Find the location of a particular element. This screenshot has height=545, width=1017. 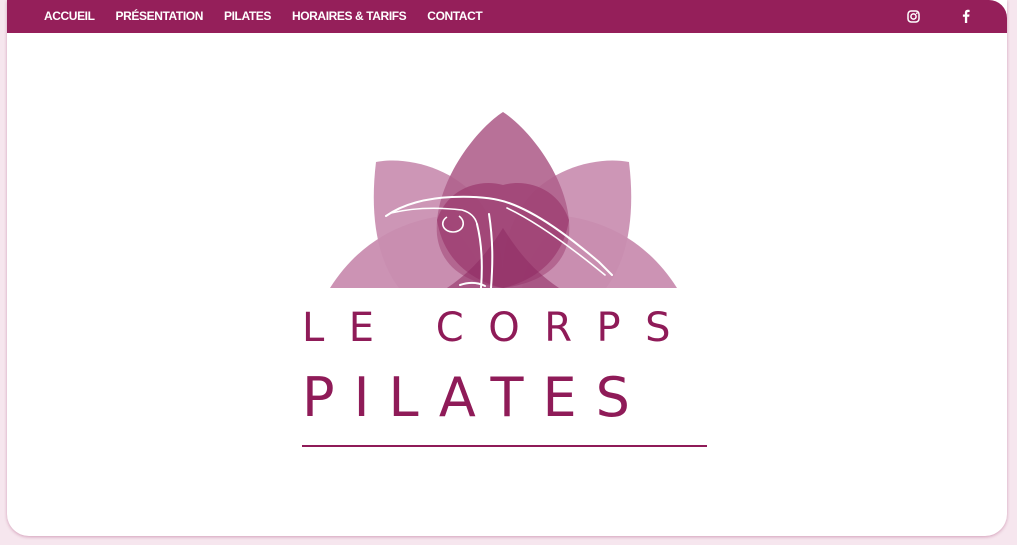

lotus-logo is located at coordinates (503, 200).